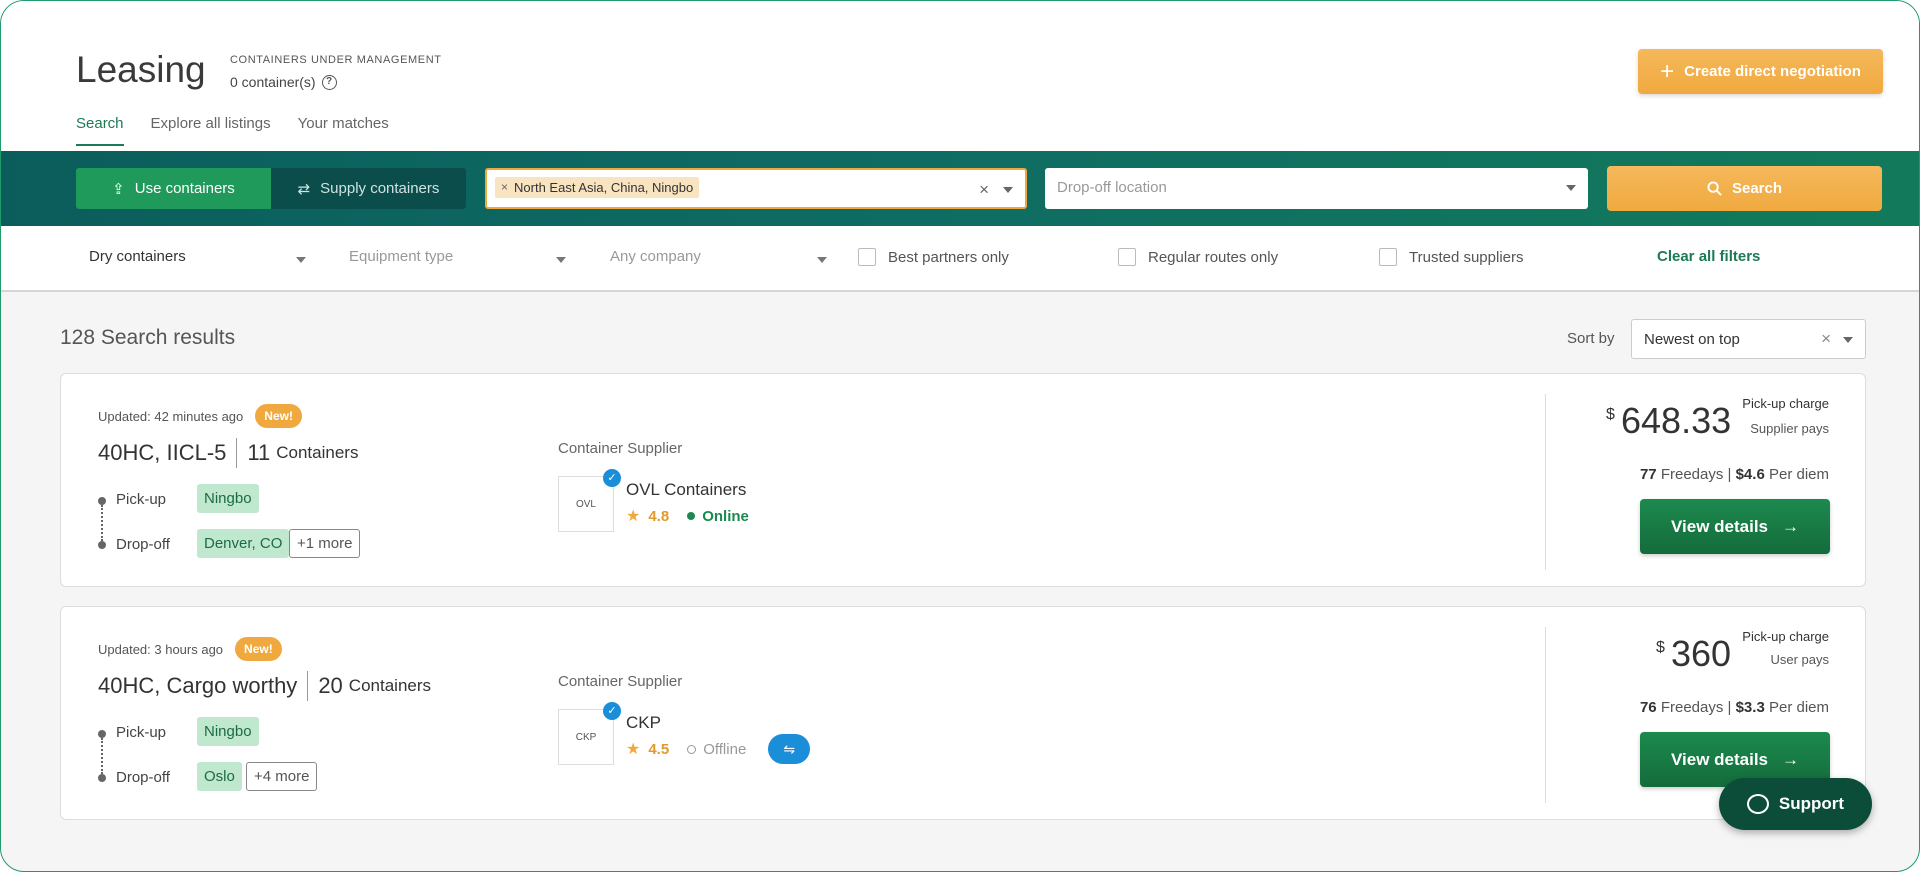 This screenshot has width=1920, height=872. I want to click on container-quantity: 11, so click(259, 452).